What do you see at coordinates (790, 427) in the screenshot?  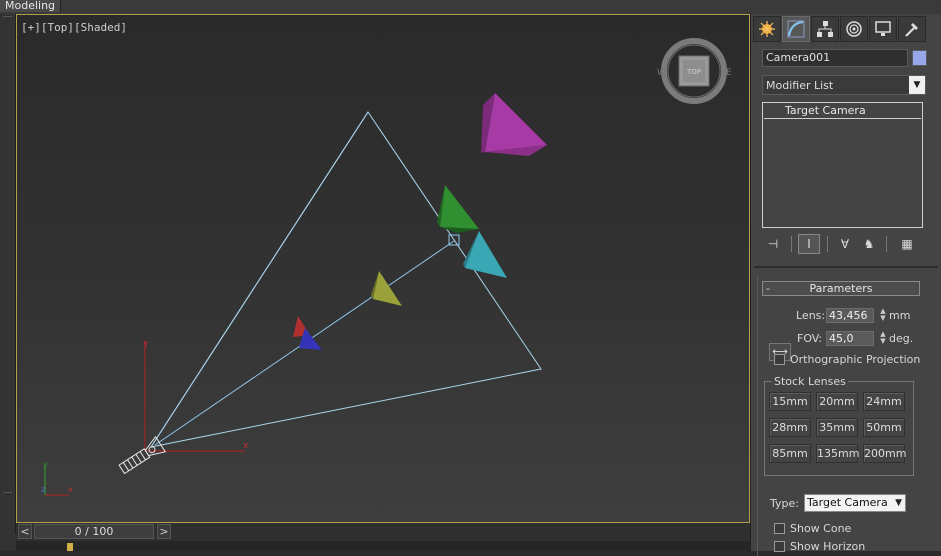 I see `lens-28mm-button: 28mm` at bounding box center [790, 427].